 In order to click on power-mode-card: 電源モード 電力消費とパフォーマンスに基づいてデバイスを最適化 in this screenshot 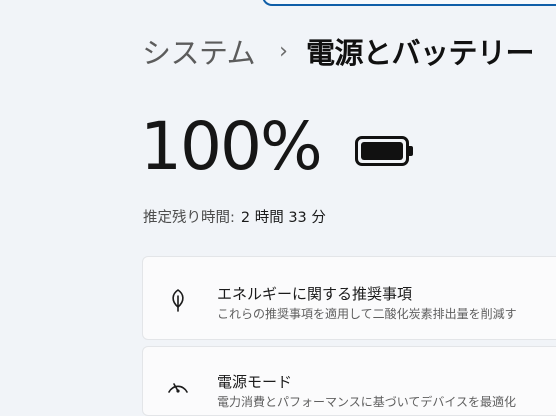, I will do `click(349, 381)`.